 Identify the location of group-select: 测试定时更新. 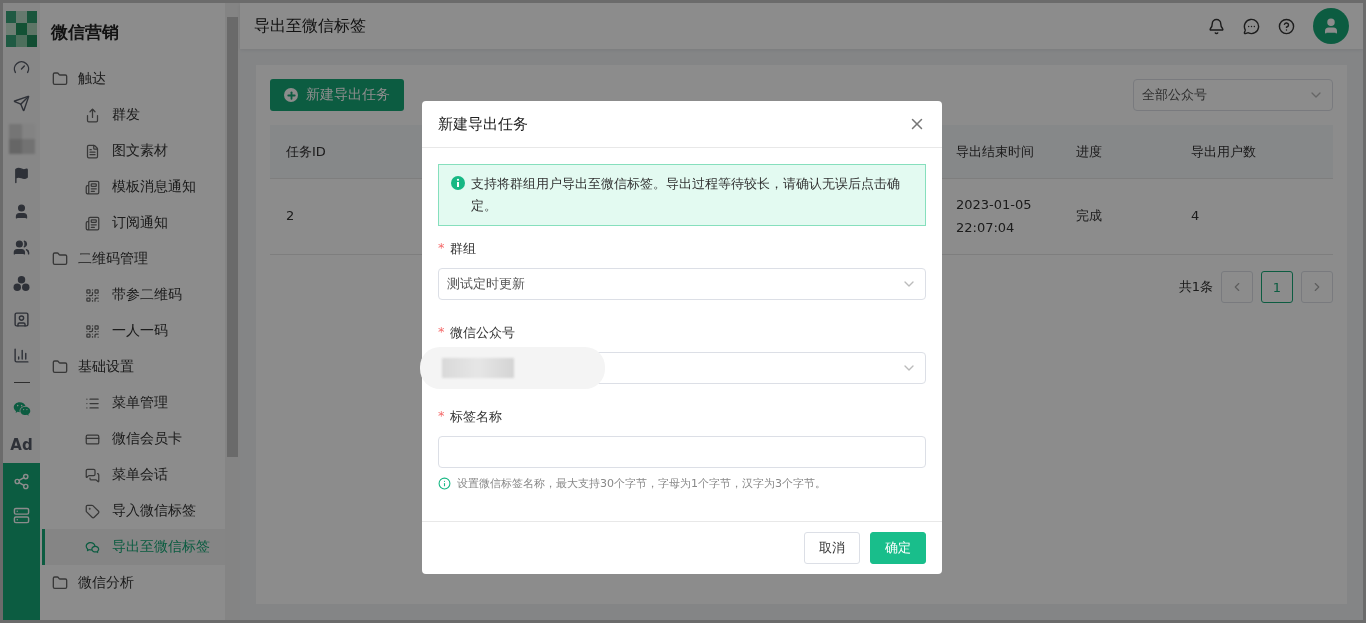
(682, 284).